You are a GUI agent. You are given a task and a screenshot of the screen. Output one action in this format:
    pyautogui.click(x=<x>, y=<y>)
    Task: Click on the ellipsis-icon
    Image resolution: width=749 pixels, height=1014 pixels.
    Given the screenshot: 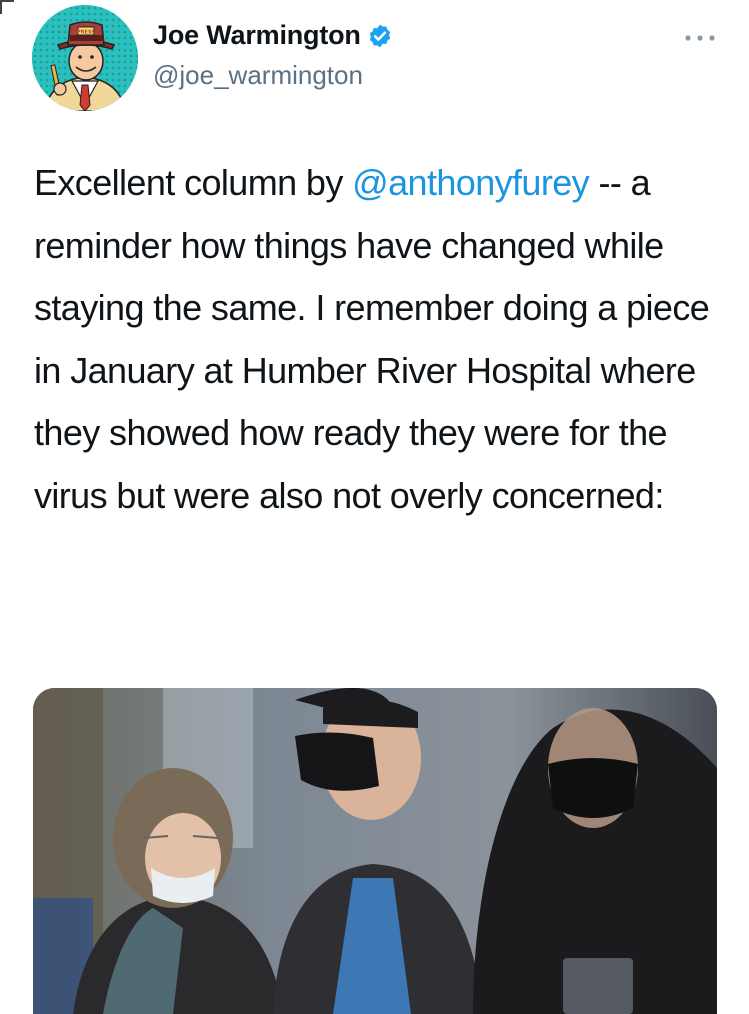 What is the action you would take?
    pyautogui.click(x=700, y=38)
    